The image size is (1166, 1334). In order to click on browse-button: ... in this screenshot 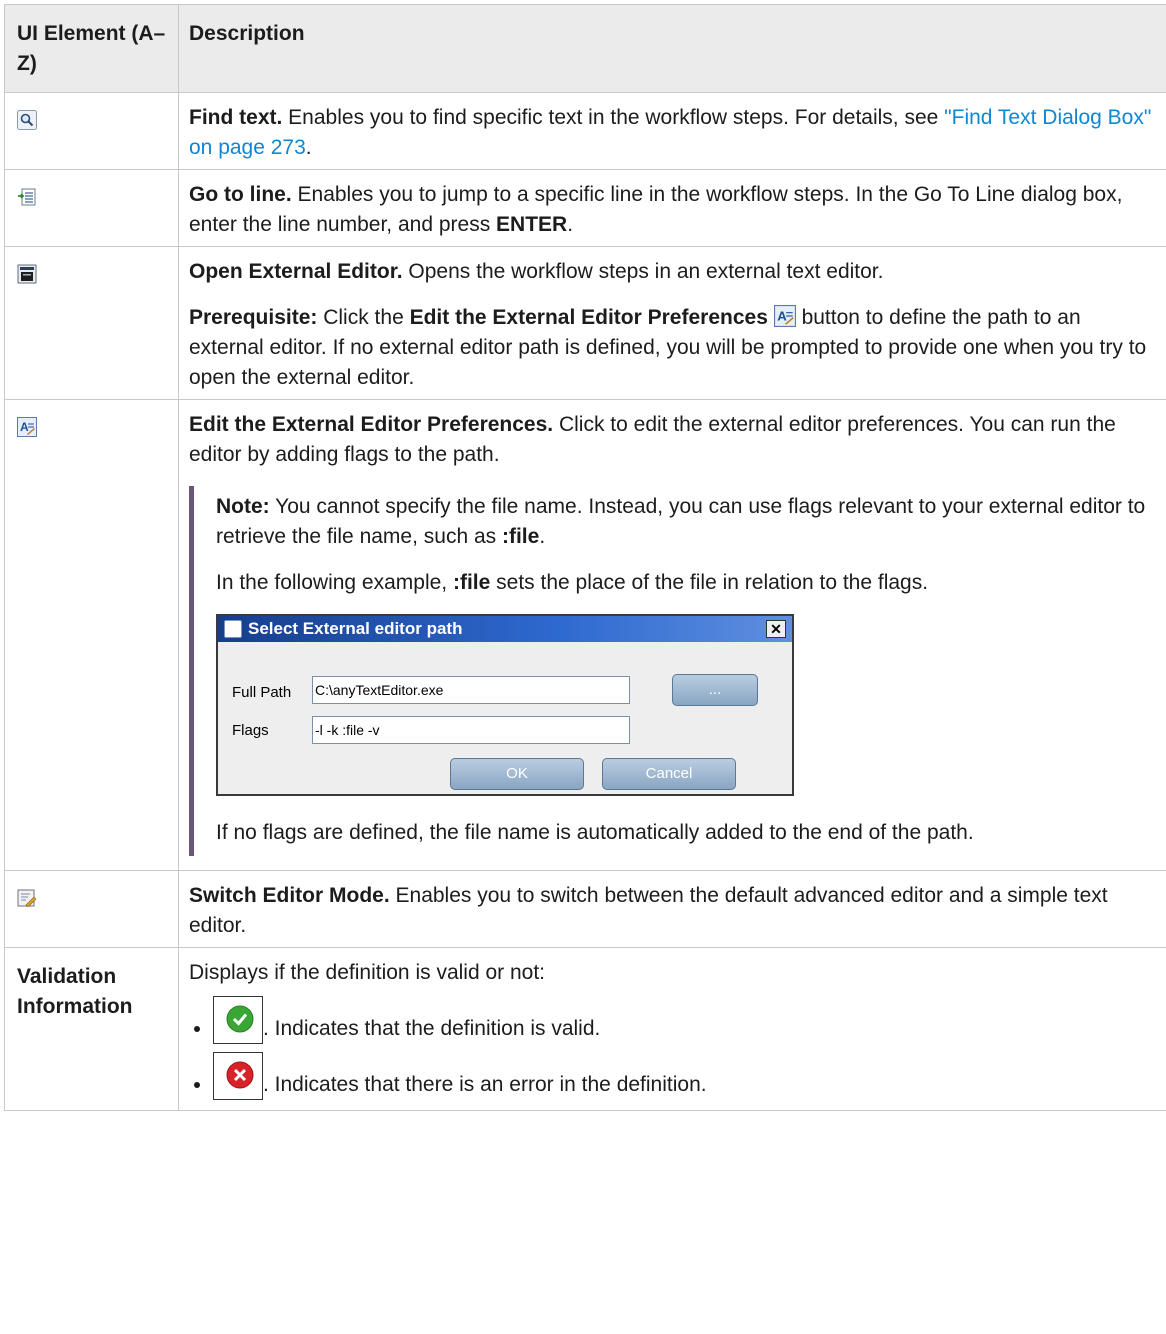, I will do `click(715, 690)`.